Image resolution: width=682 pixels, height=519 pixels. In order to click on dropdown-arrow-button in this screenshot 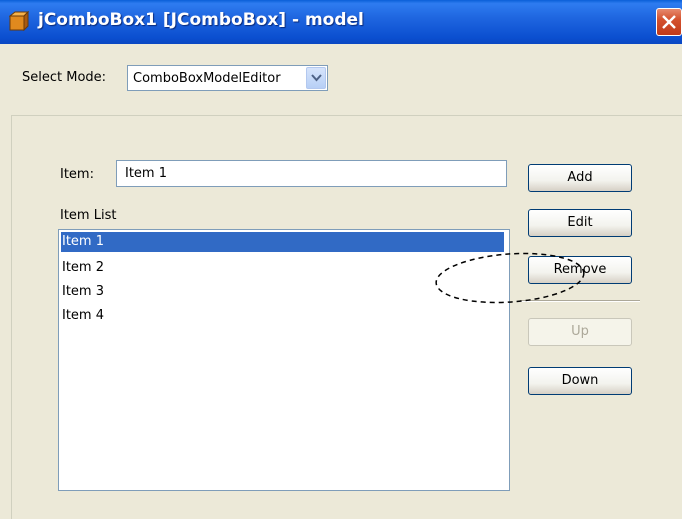, I will do `click(316, 78)`.